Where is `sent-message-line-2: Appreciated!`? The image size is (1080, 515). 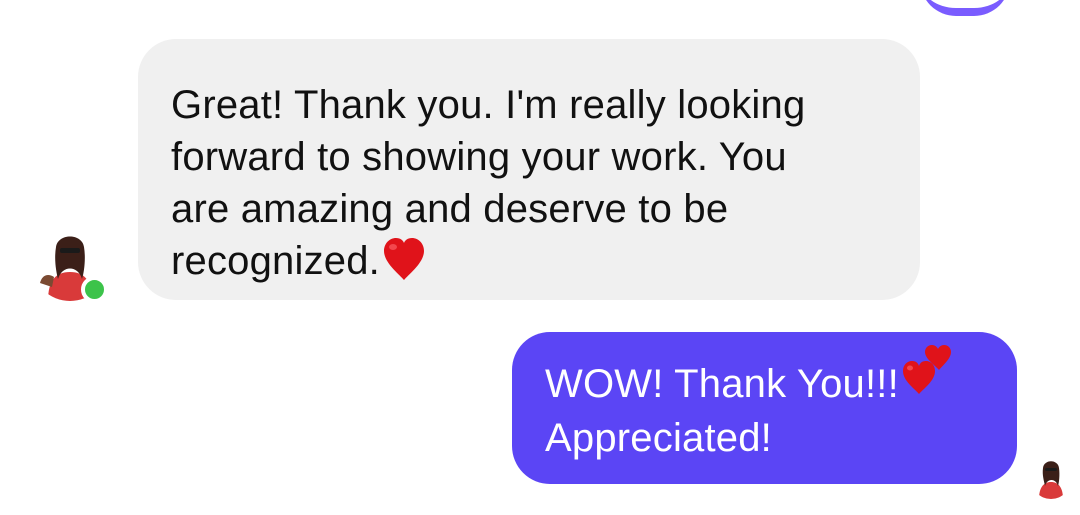 sent-message-line-2: Appreciated! is located at coordinates (658, 438).